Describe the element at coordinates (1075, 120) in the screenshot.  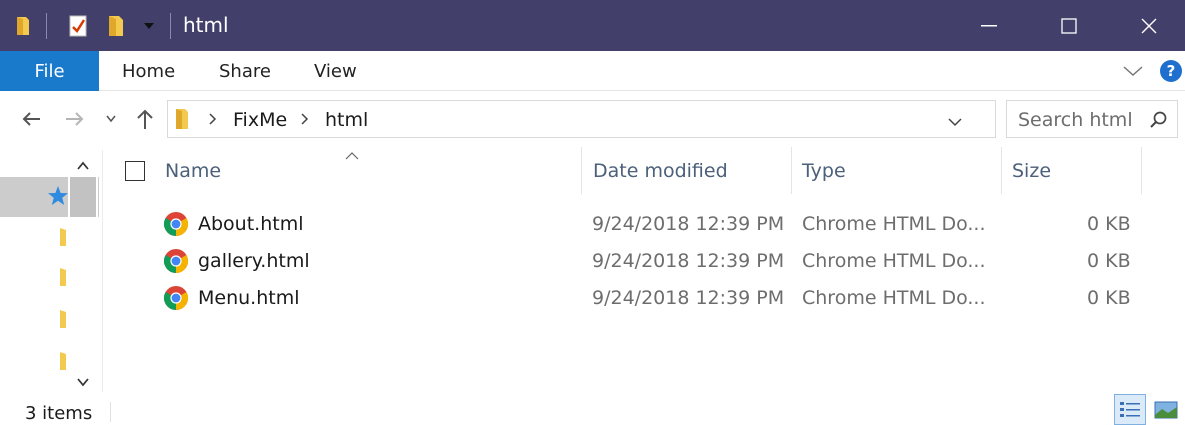
I see `search-placeholder: Search html` at that location.